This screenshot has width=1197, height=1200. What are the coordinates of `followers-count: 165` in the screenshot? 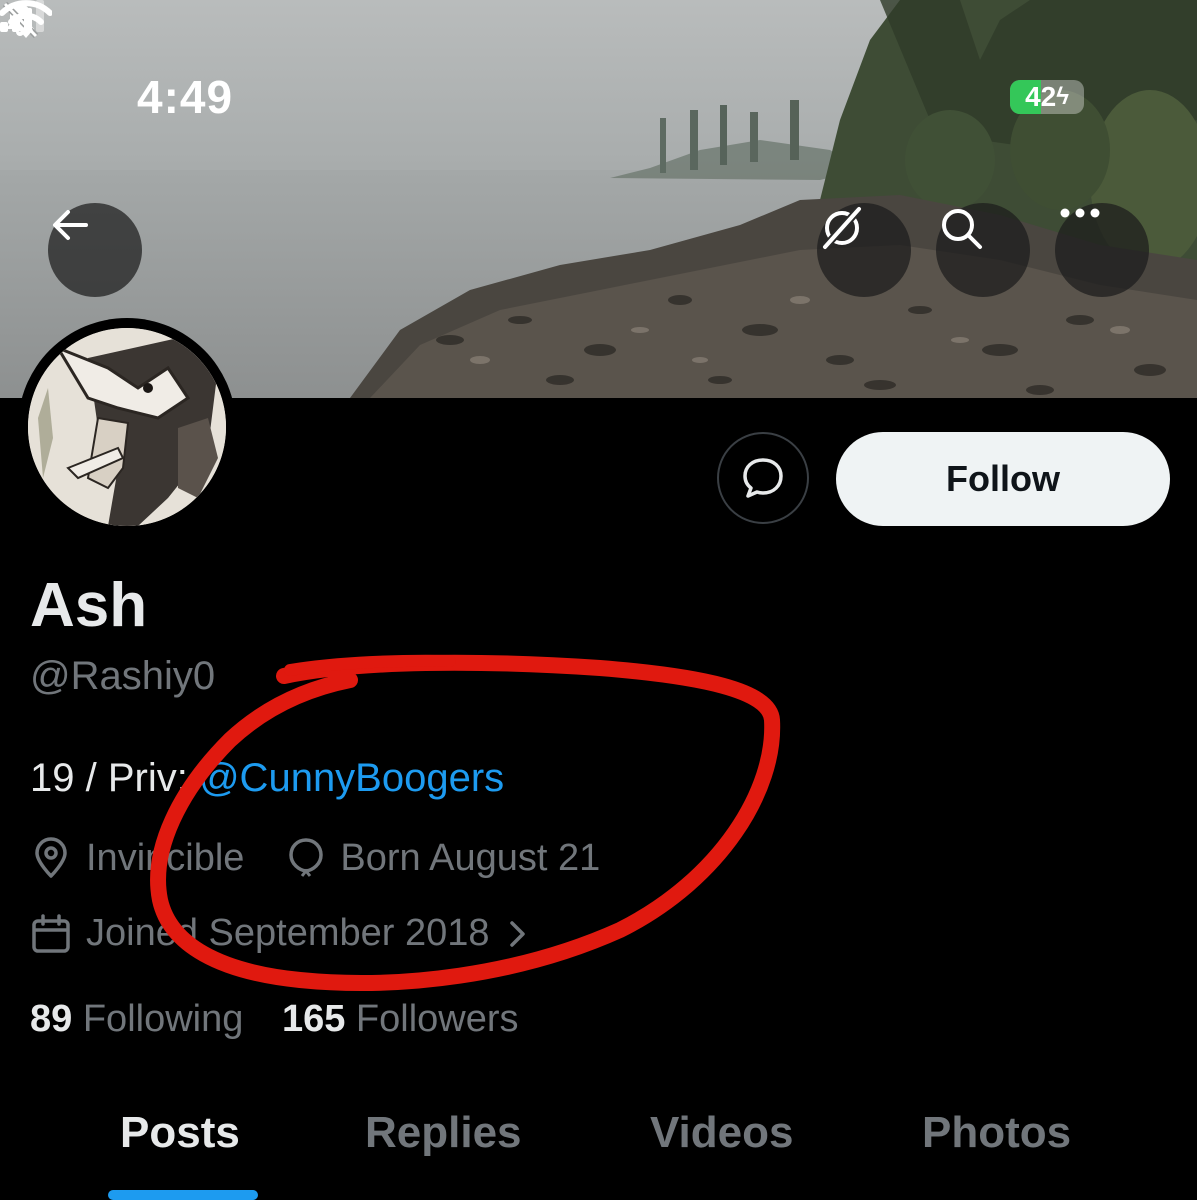 It's located at (313, 1019).